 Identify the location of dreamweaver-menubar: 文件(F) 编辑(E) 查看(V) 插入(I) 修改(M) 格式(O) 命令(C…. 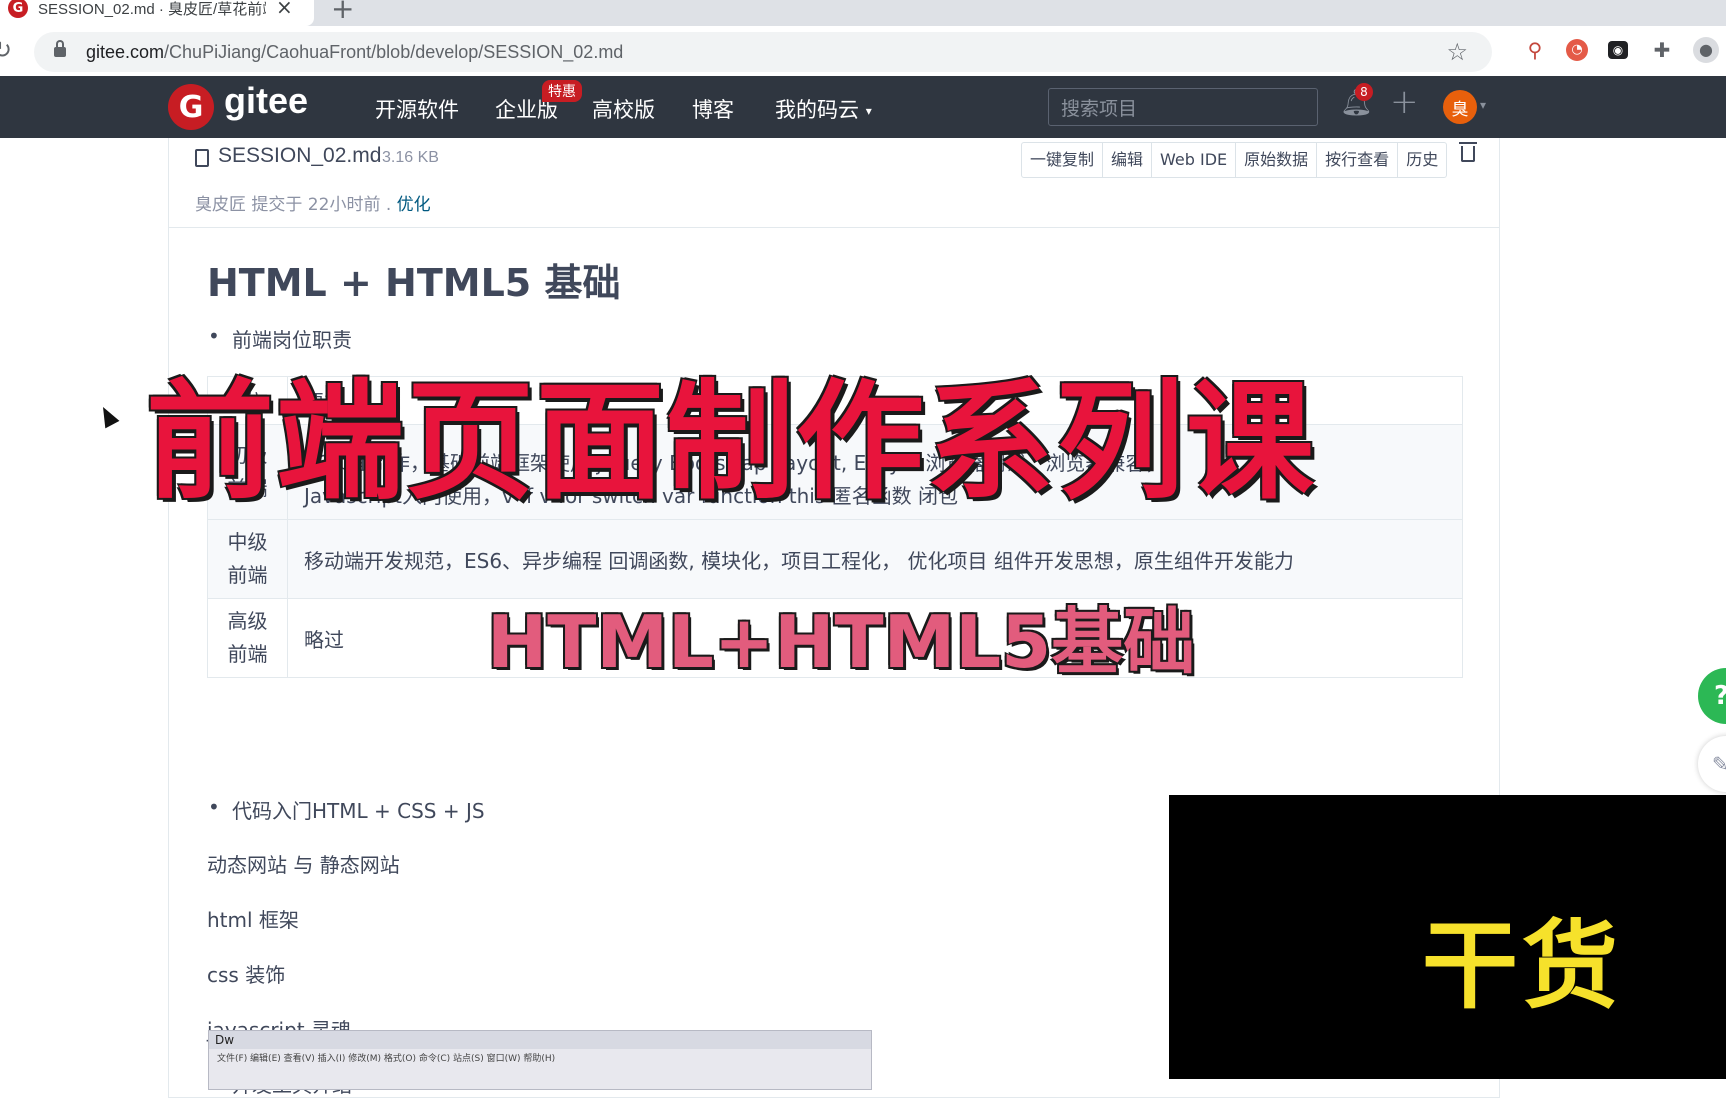
(386, 1059).